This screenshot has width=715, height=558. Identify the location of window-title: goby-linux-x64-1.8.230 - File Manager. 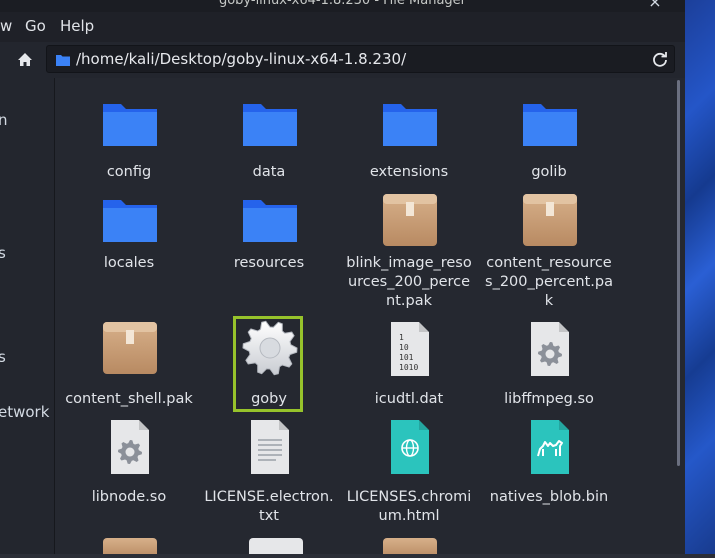
(342, 4).